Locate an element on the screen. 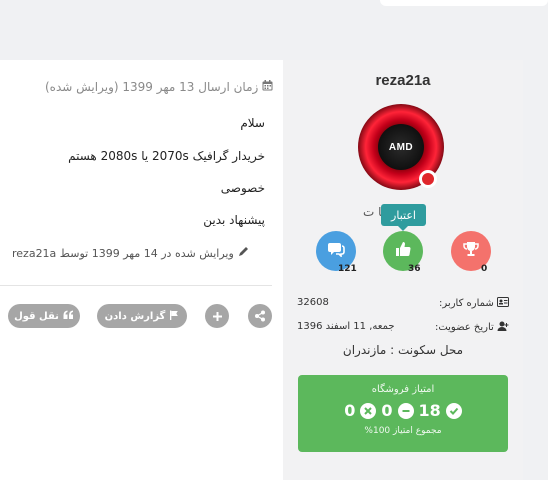 The width and height of the screenshot is (548, 480). user-number-value: 32608 is located at coordinates (313, 302).